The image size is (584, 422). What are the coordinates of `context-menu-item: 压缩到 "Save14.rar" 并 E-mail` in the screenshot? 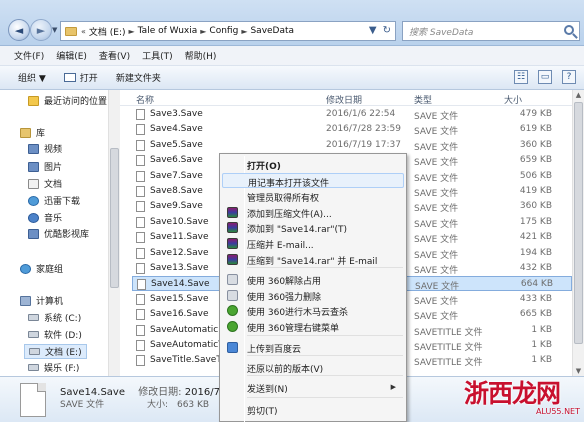 It's located at (313, 259).